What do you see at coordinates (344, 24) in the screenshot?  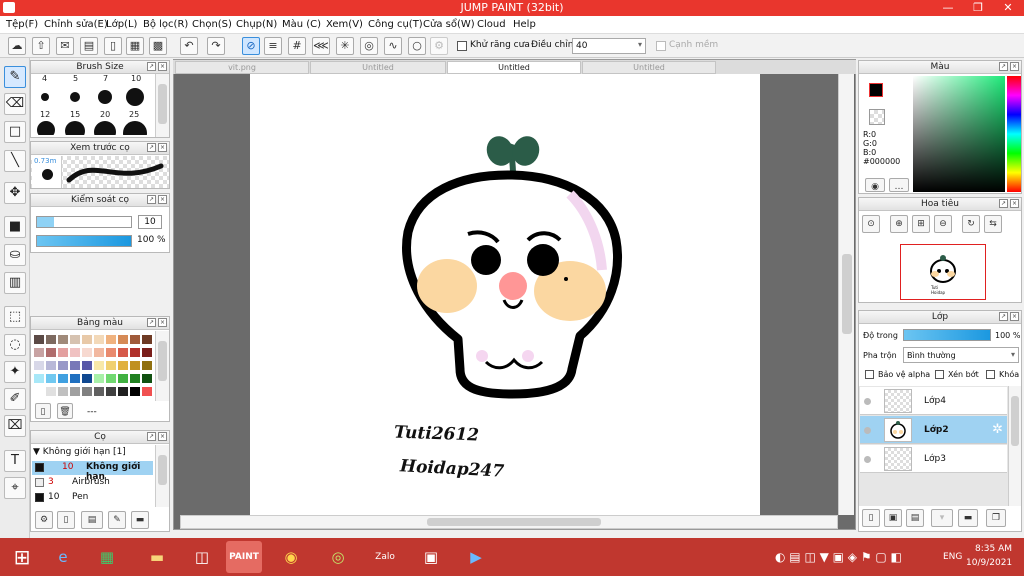 I see `menu-view: Xem(V)` at bounding box center [344, 24].